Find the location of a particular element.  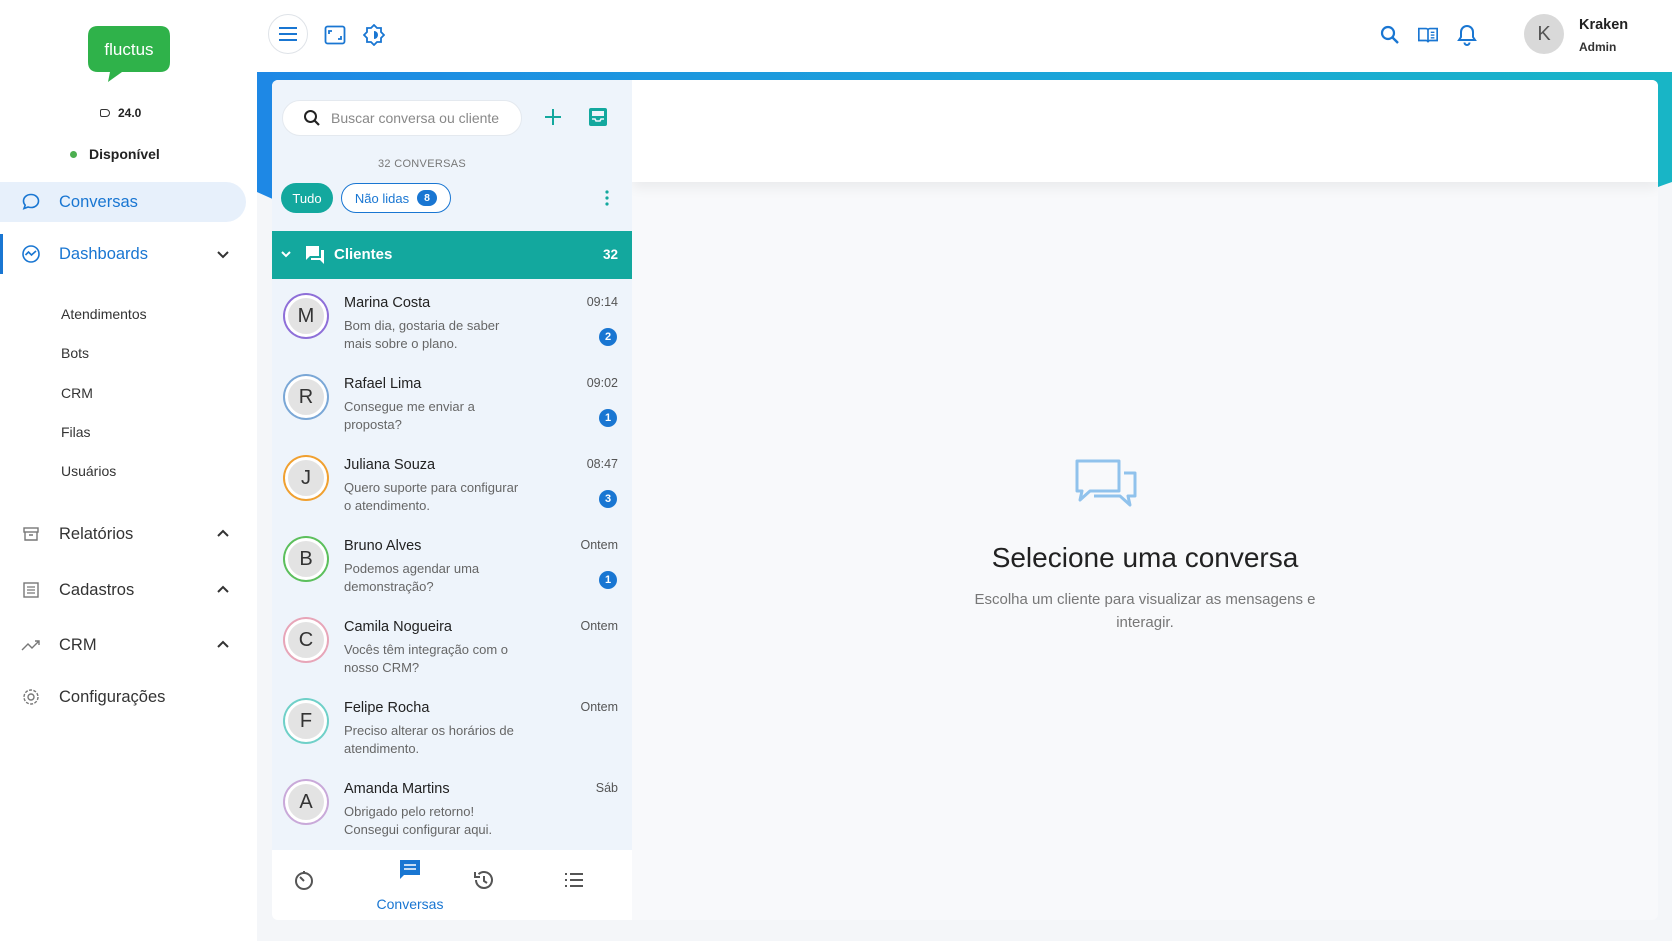

status-text: Disponível is located at coordinates (124, 154).